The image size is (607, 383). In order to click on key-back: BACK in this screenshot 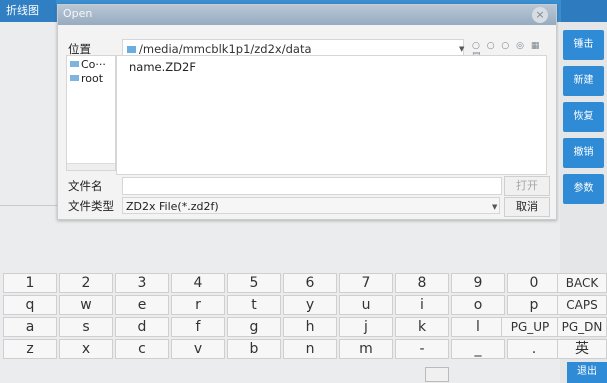, I will do `click(582, 283)`.